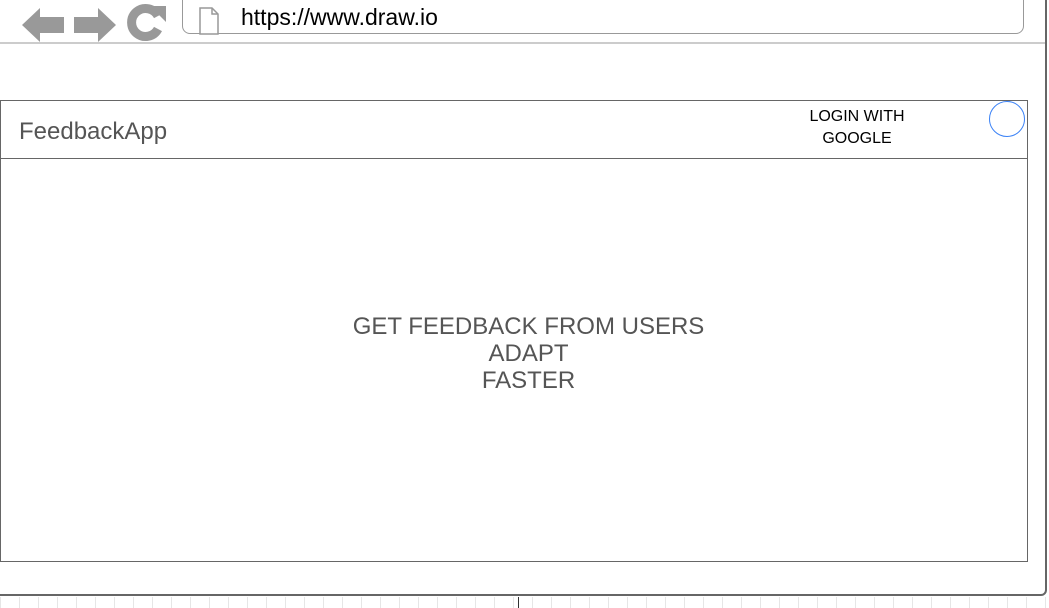  What do you see at coordinates (146, 22) in the screenshot?
I see `reload-icon` at bounding box center [146, 22].